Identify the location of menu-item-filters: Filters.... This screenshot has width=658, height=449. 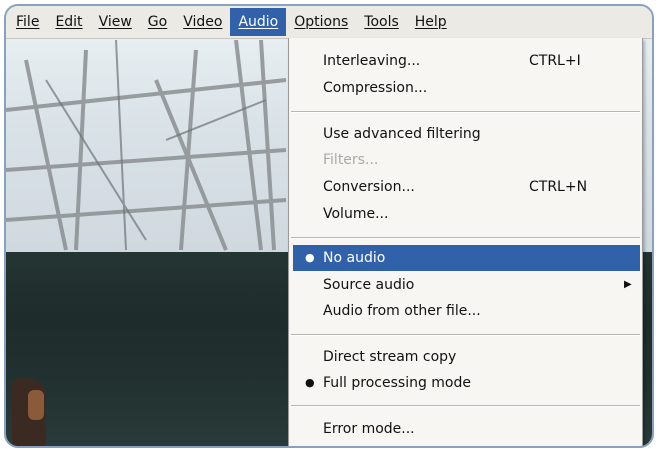
(465, 160).